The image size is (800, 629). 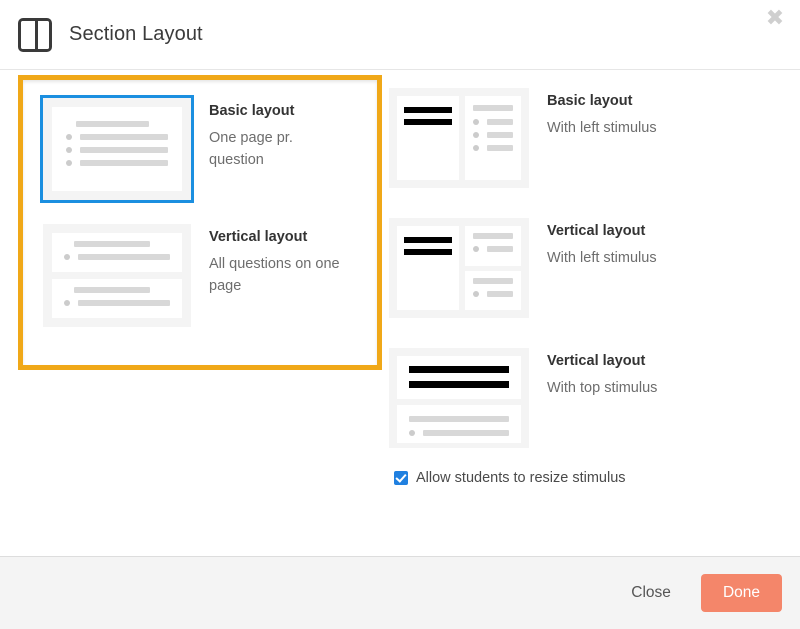 I want to click on option-description: With top stimulus, so click(x=602, y=388).